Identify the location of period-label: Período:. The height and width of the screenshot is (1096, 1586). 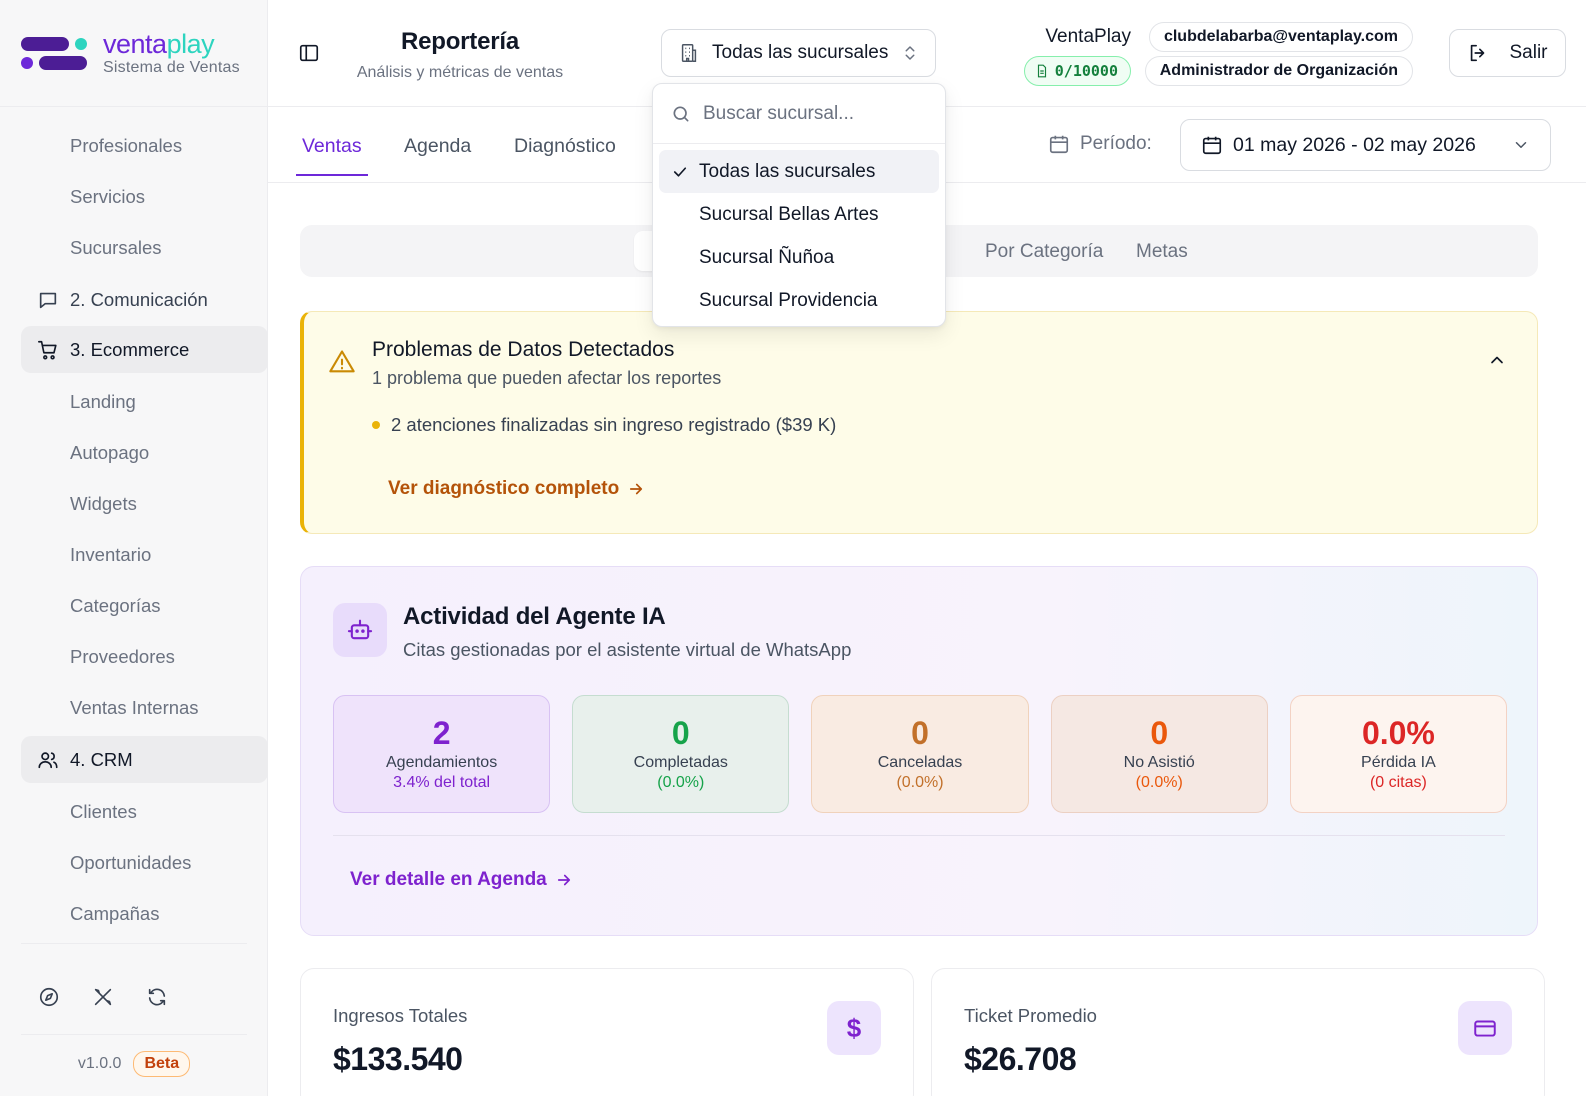
(1100, 144).